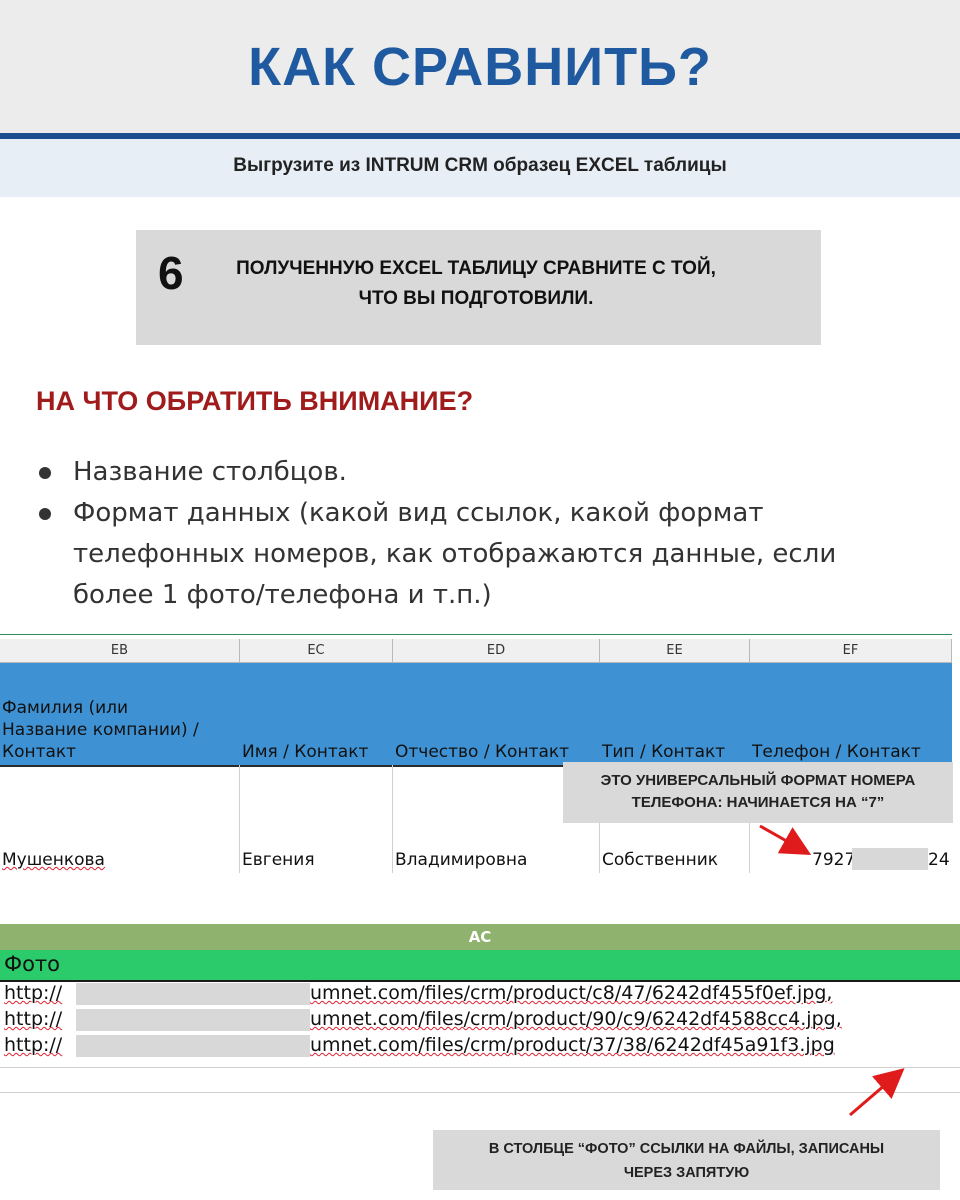  Describe the element at coordinates (832, 970) in the screenshot. I see `annotation-arrows` at that location.